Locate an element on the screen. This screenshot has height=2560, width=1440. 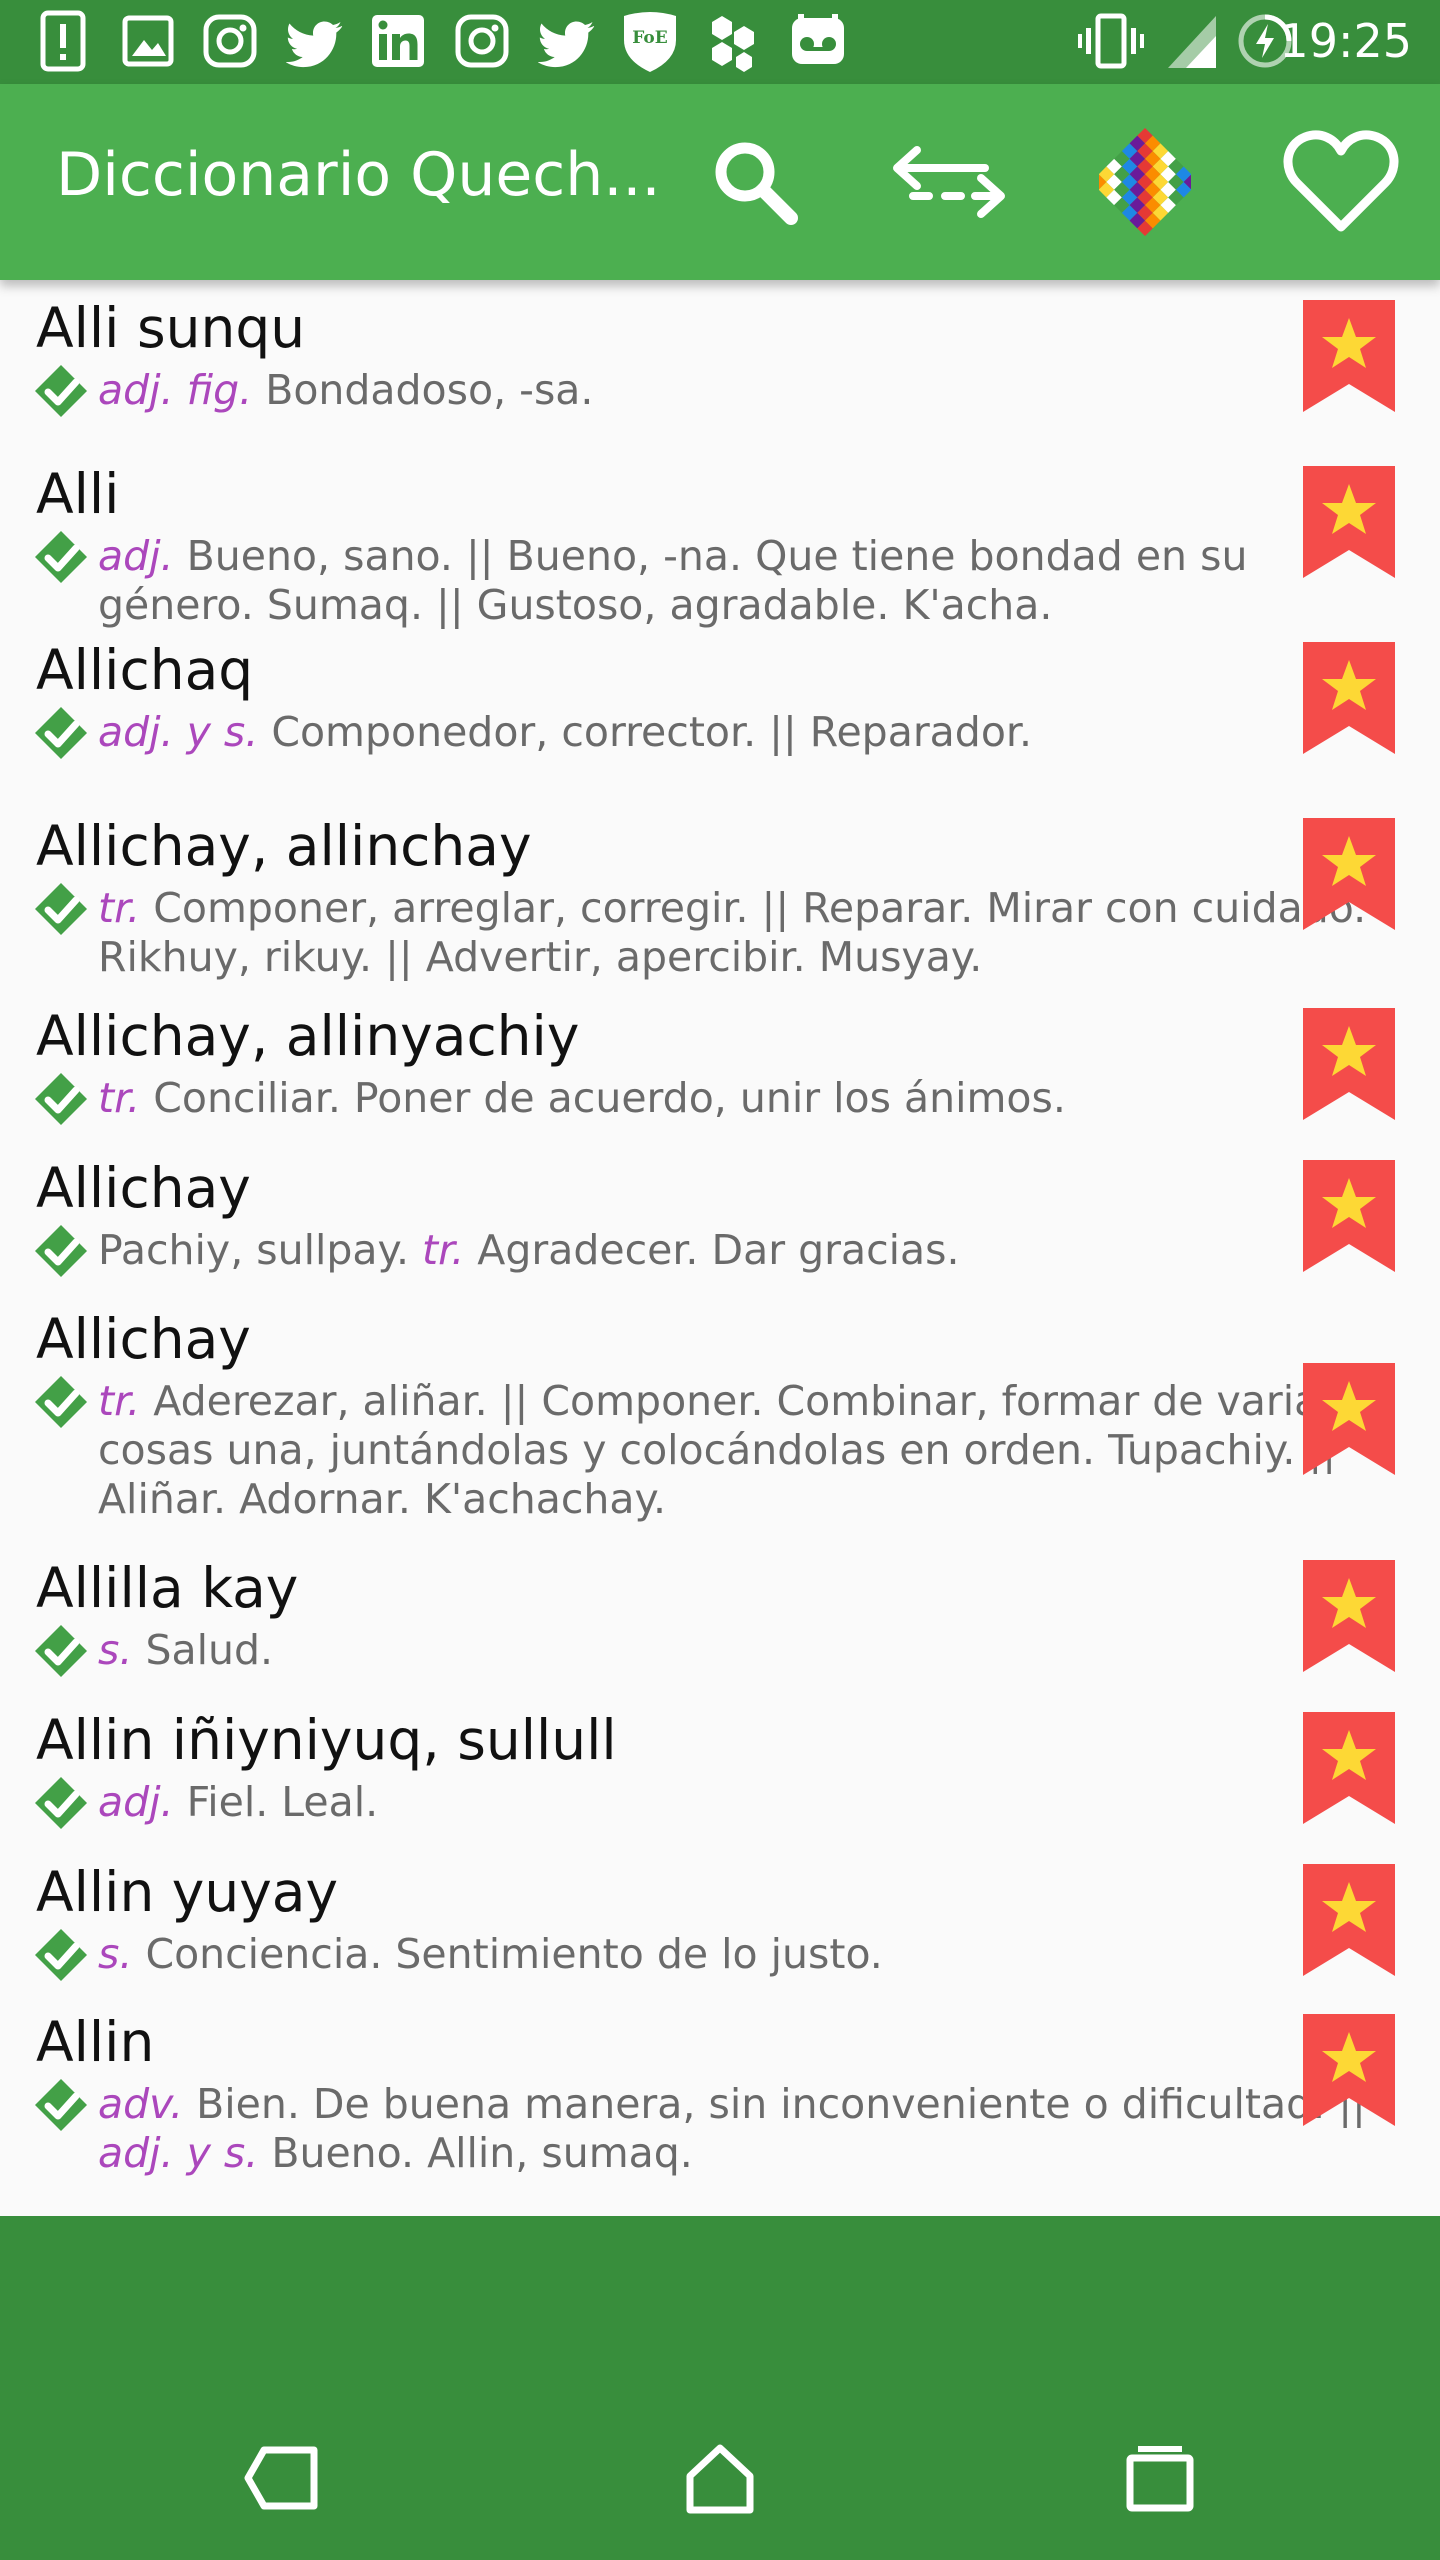
favorites-button is located at coordinates (1341, 182).